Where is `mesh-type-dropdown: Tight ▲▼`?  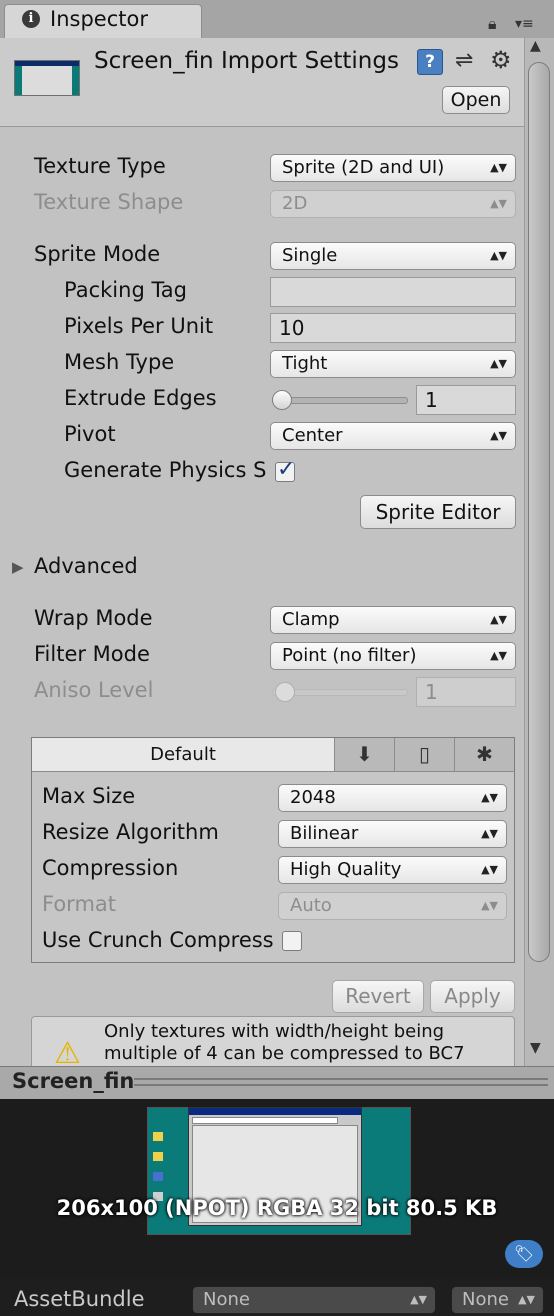 mesh-type-dropdown: Tight ▲▼ is located at coordinates (393, 364).